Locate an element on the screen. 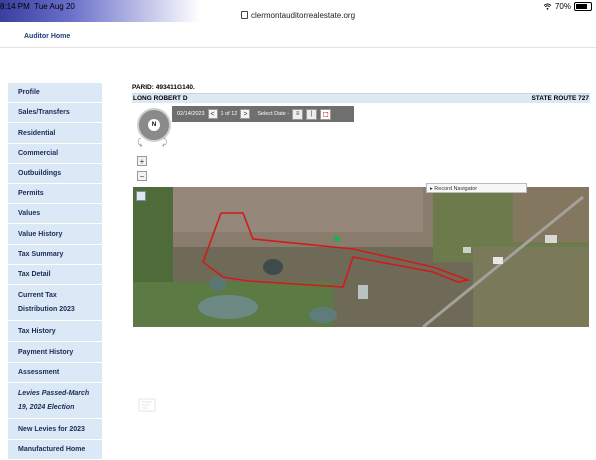 The image size is (596, 460). sidebar-item-label: Current Tax is located at coordinates (37, 295).